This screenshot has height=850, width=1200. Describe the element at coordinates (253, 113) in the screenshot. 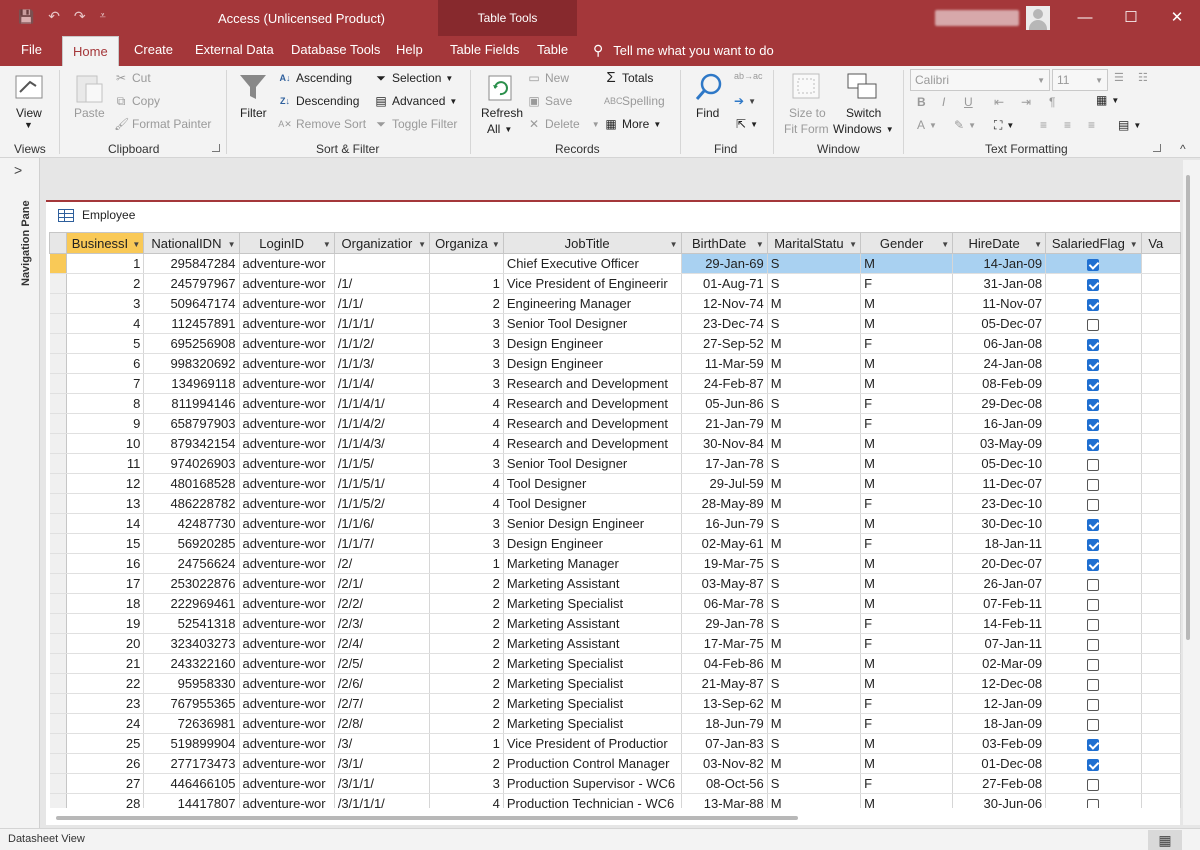

I see `filter-button: Filter` at that location.